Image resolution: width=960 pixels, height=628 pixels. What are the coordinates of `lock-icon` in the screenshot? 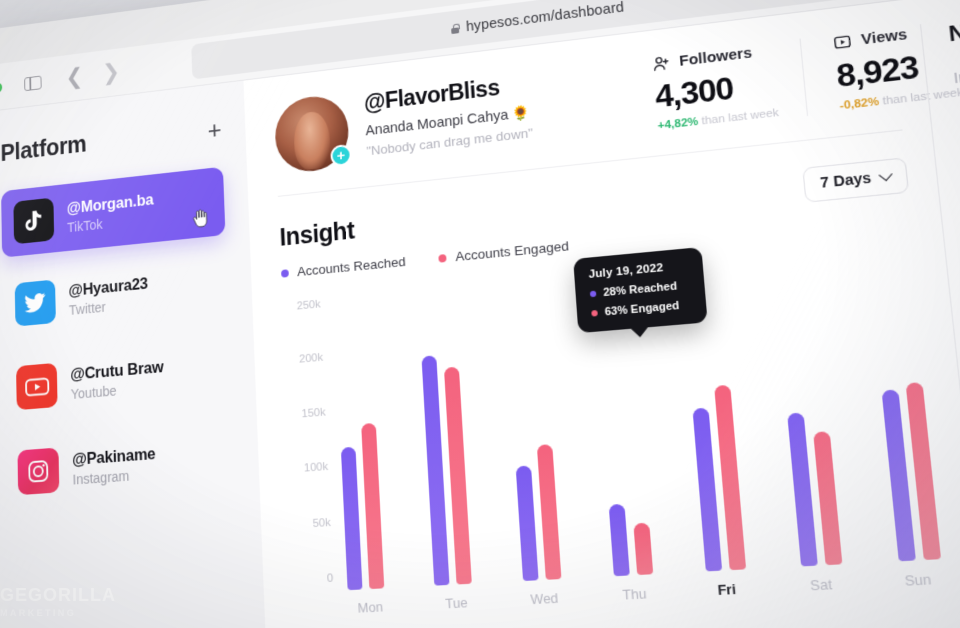 It's located at (455, 29).